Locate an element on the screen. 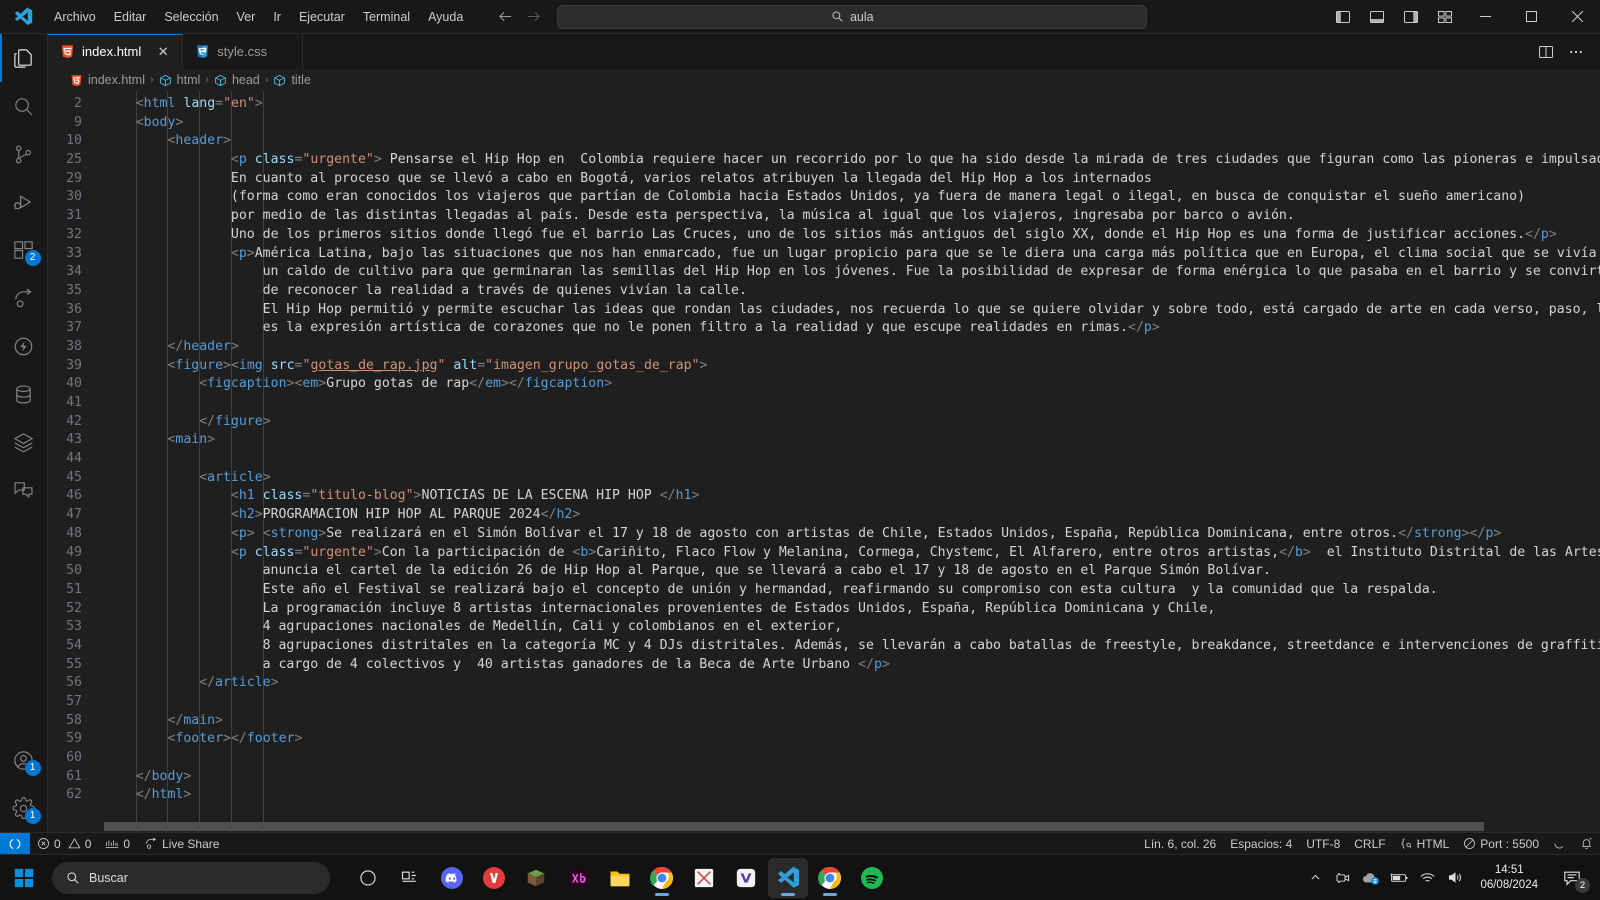 This screenshot has height=900, width=1600. status-notifications is located at coordinates (1586, 844).